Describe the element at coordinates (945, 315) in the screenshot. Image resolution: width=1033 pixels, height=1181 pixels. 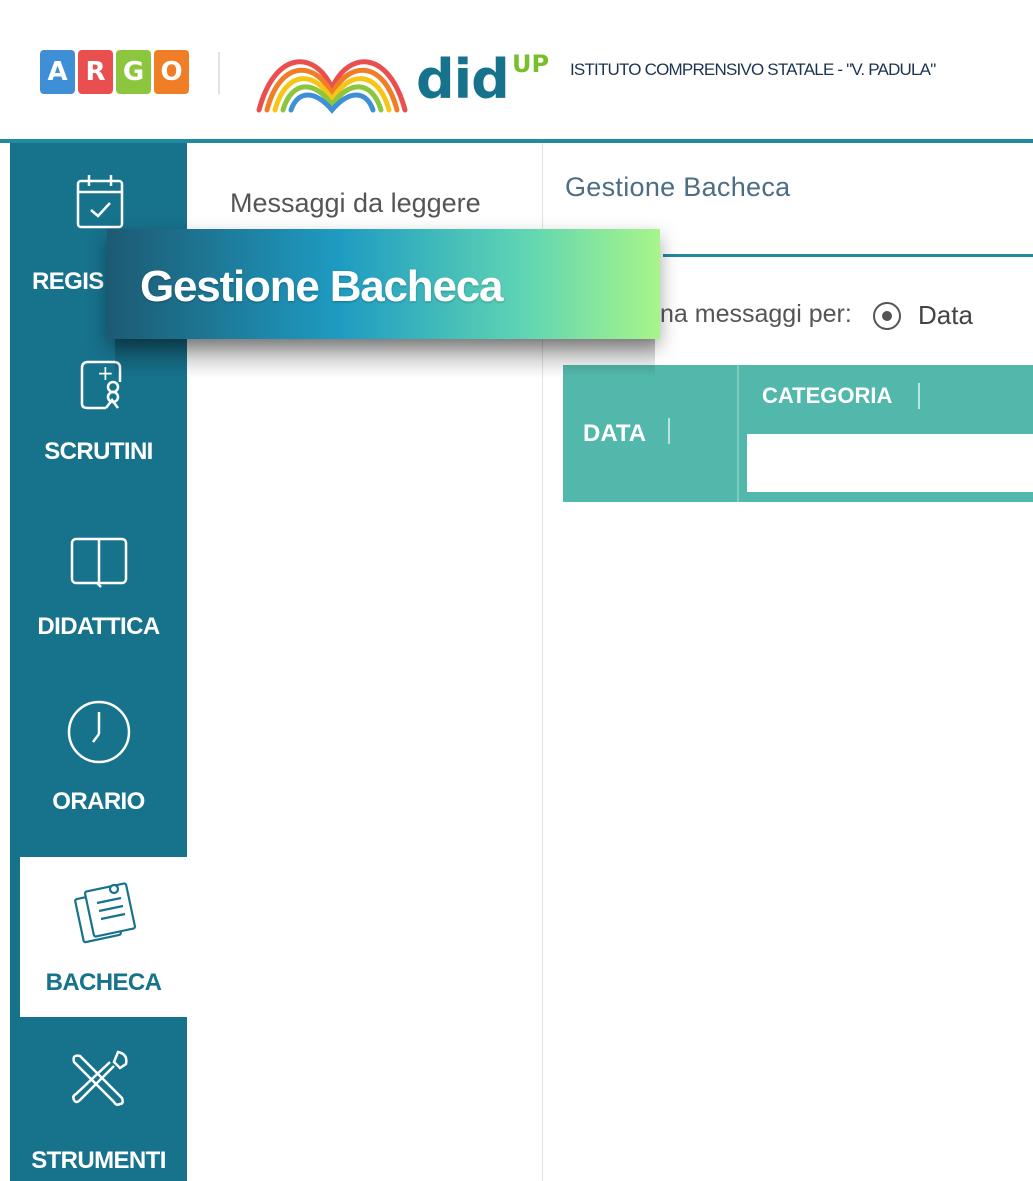
I see `sort-option-label: Data` at that location.